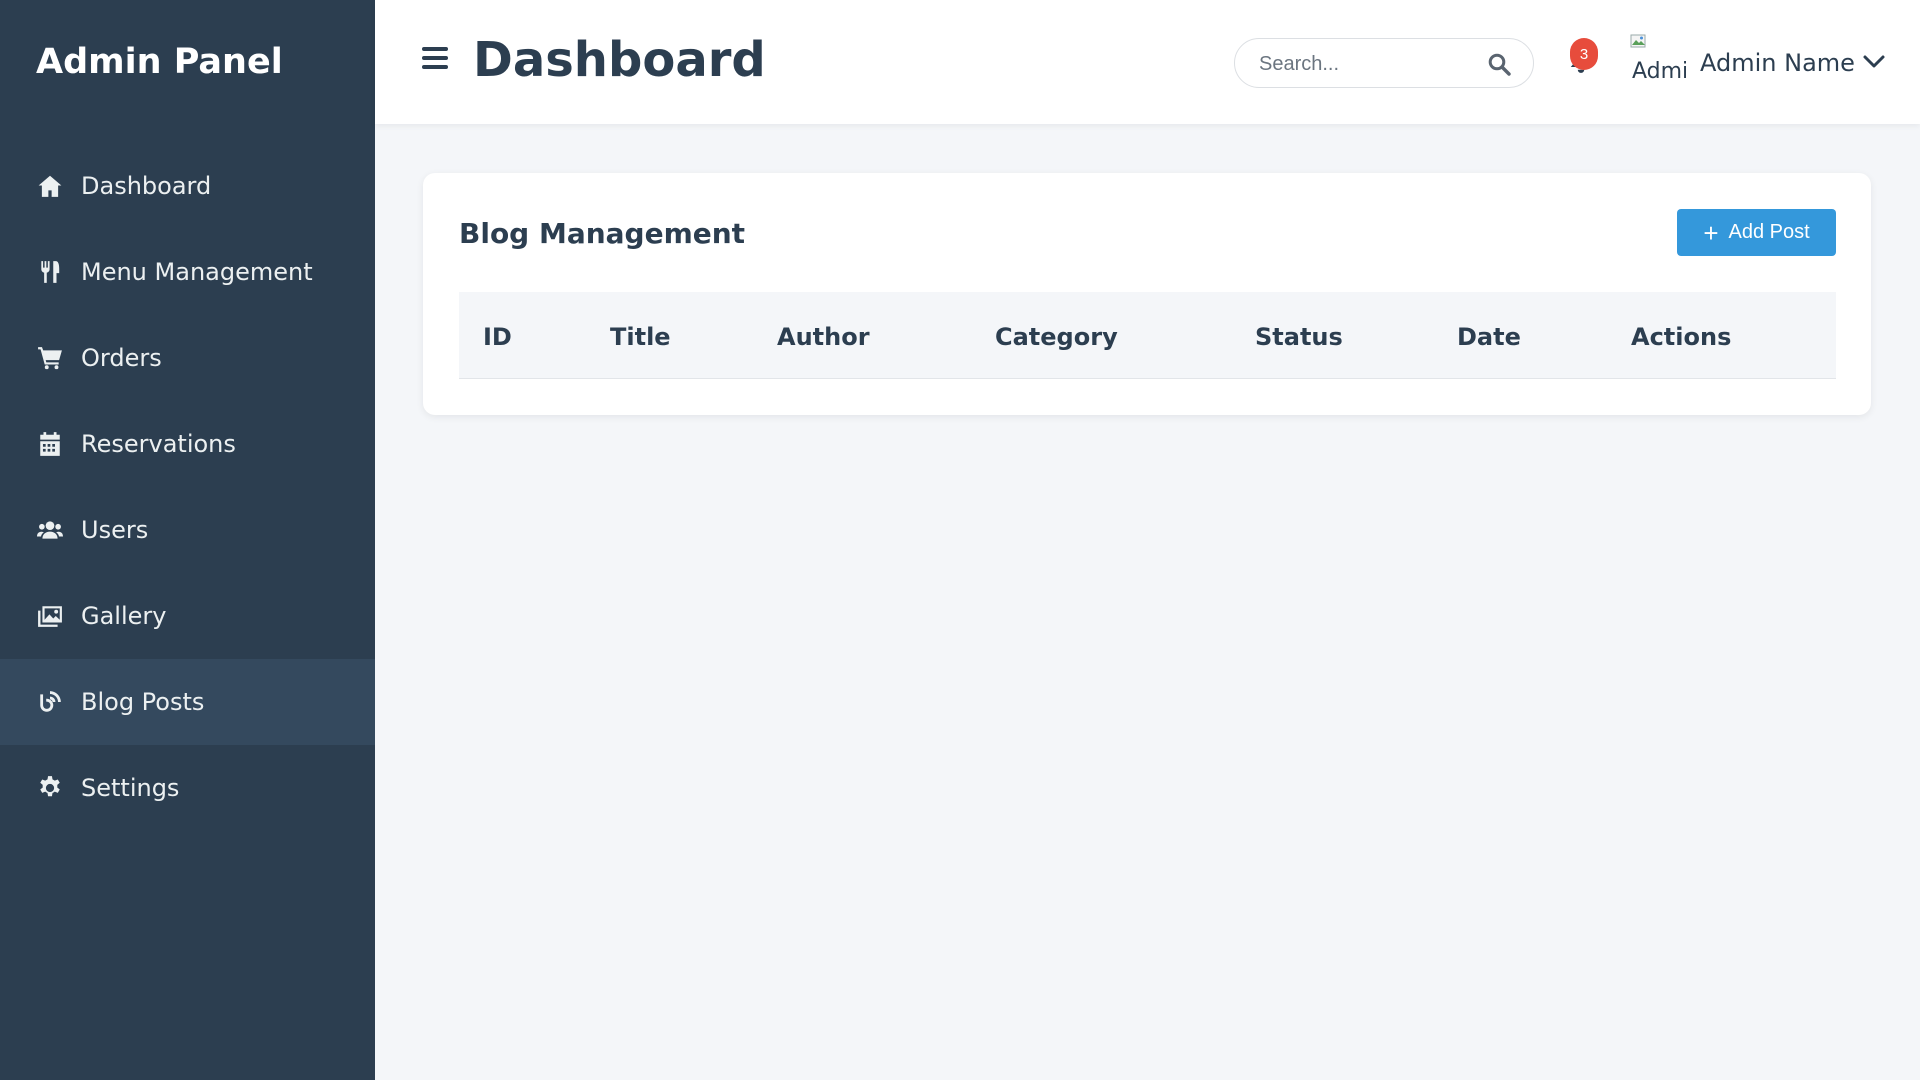  I want to click on search-icon, so click(1499, 64).